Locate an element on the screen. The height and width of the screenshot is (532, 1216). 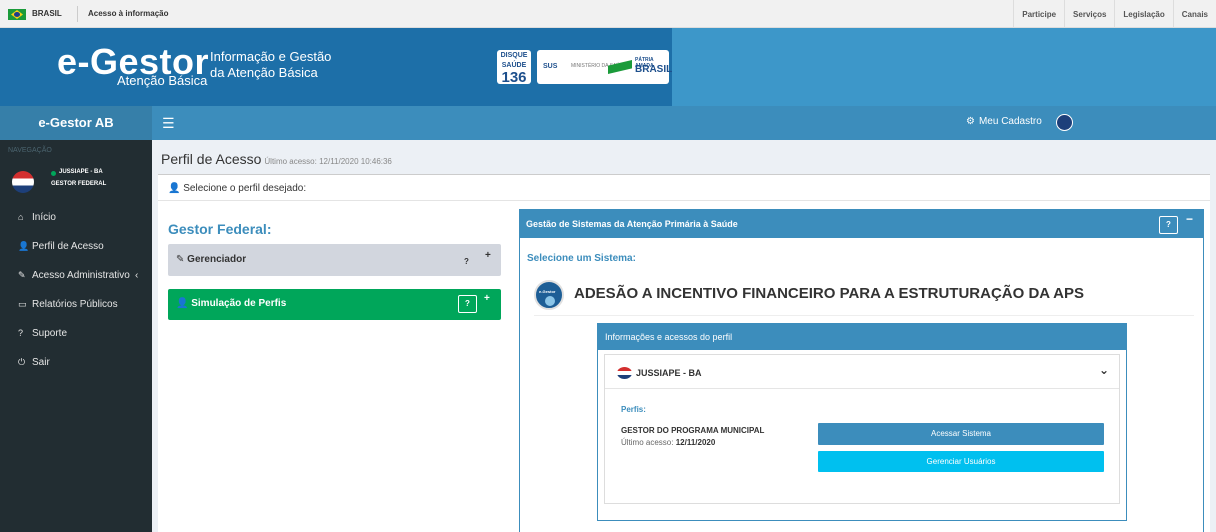
sus-logo: SUS is located at coordinates (550, 66).